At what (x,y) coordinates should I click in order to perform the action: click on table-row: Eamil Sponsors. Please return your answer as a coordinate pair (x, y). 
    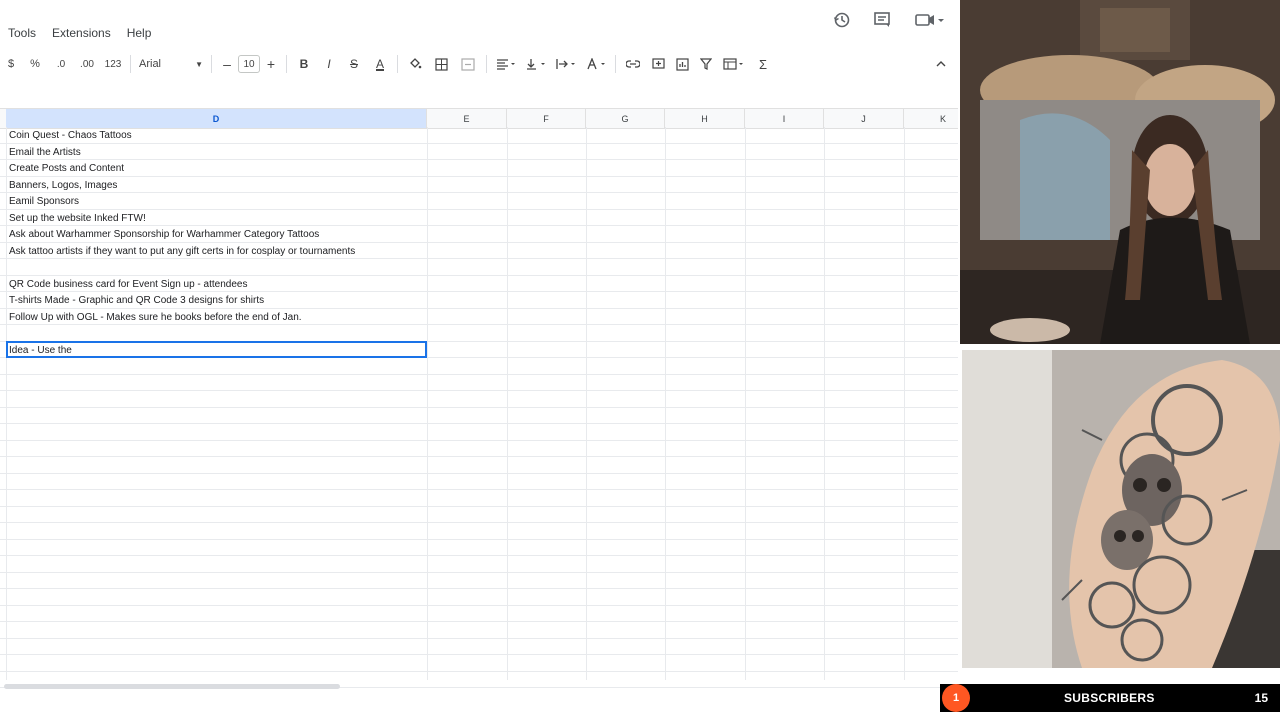
    Looking at the image, I should click on (479, 201).